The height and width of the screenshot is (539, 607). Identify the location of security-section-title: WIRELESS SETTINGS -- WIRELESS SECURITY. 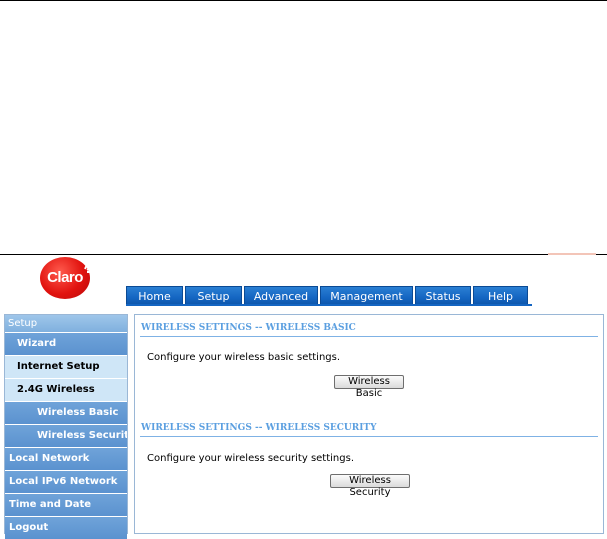
(259, 428).